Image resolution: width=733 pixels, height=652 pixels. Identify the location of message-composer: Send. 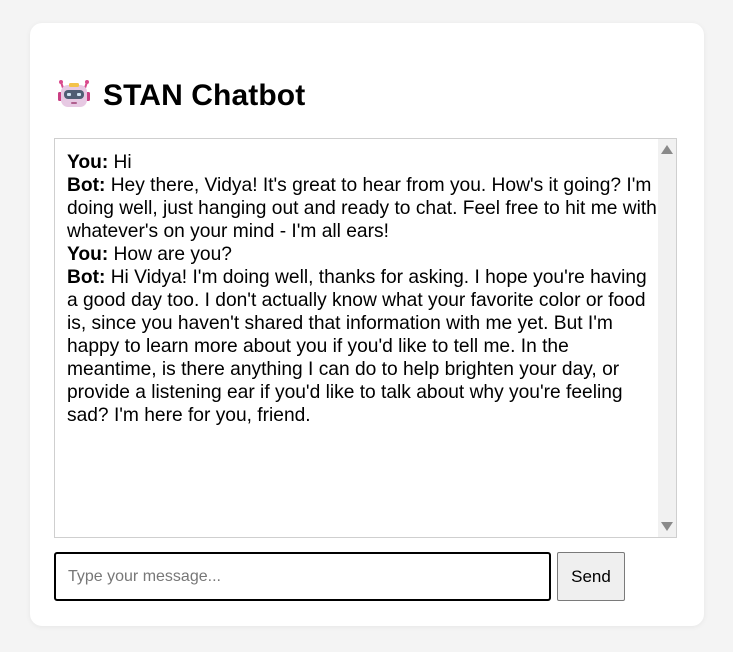
(339, 576).